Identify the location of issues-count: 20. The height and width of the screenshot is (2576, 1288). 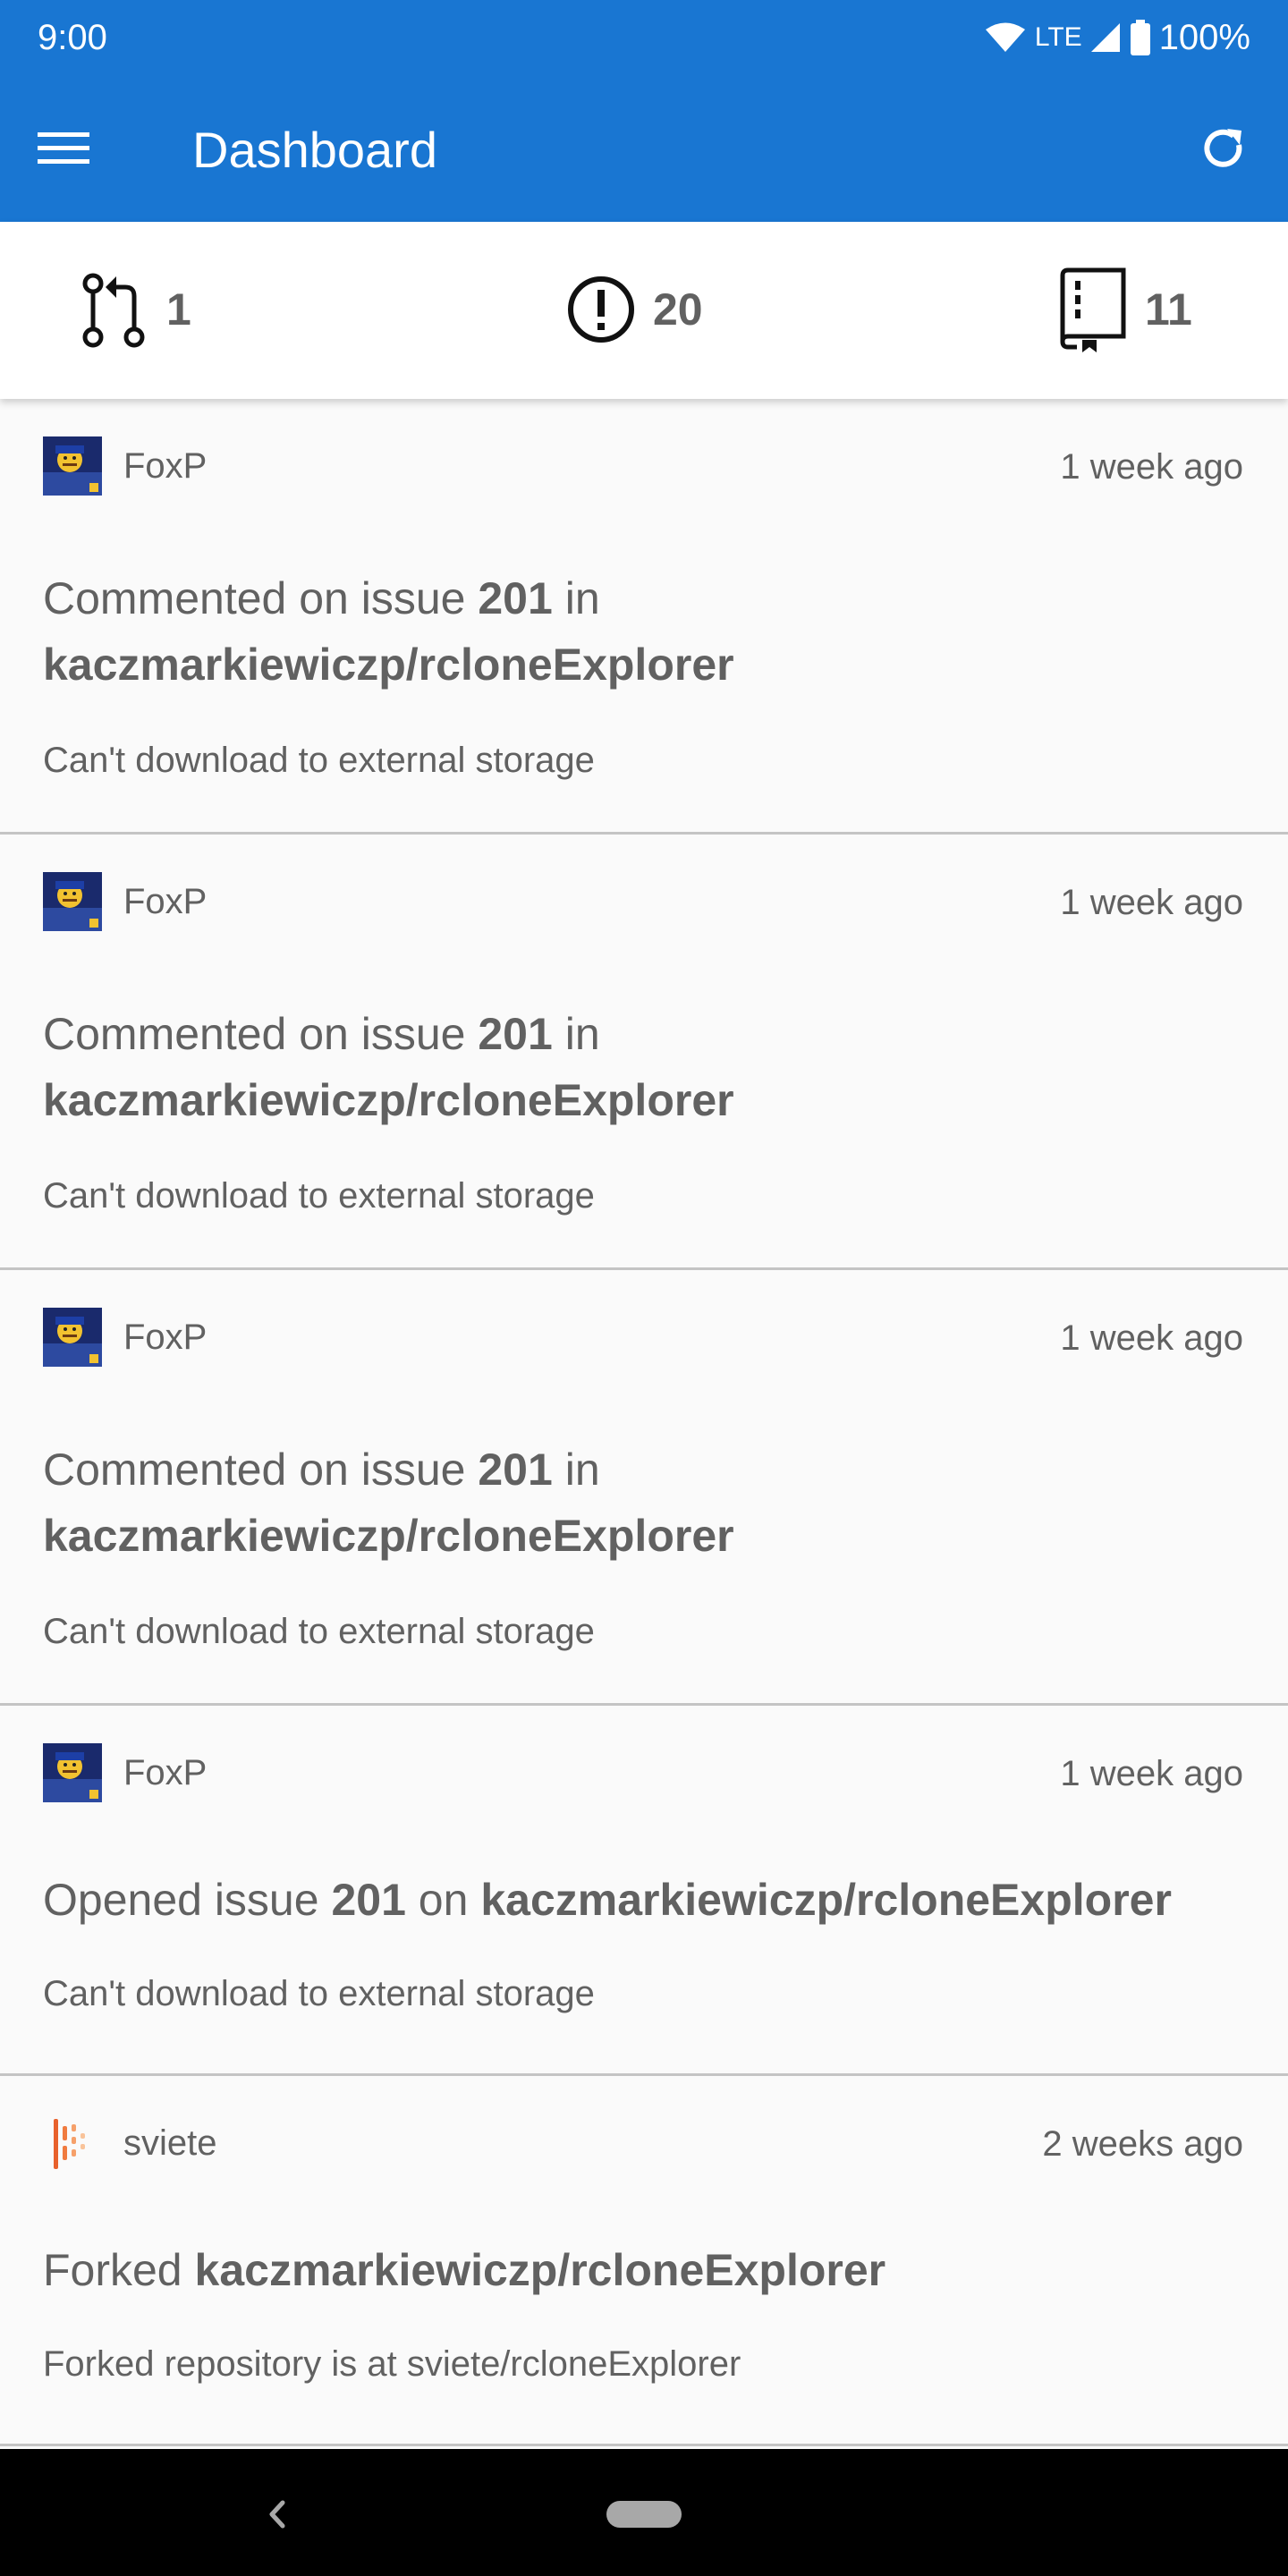
(678, 309).